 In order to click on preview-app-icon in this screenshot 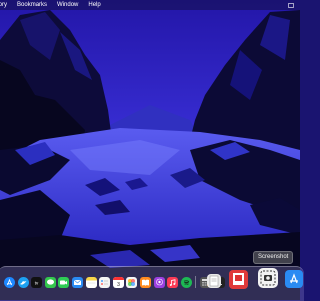, I will do `click(238, 279)`.